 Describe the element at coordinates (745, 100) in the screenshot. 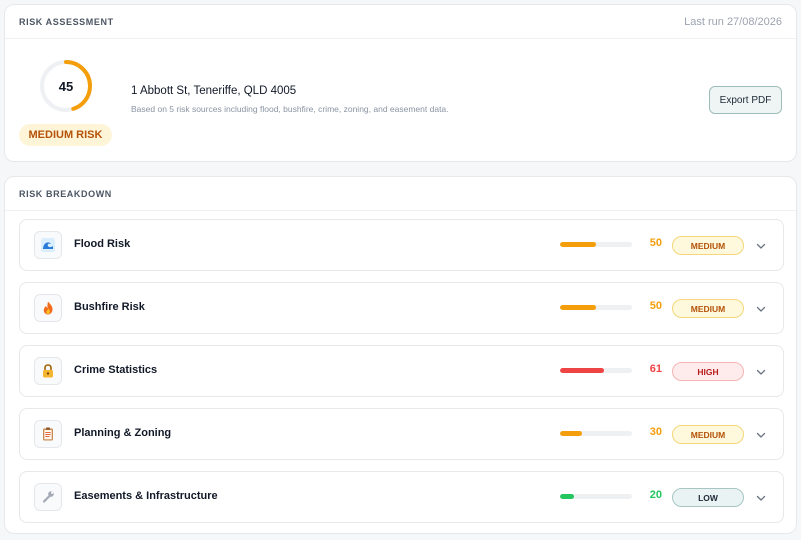

I see `export-pdf-button: Export PDF` at that location.